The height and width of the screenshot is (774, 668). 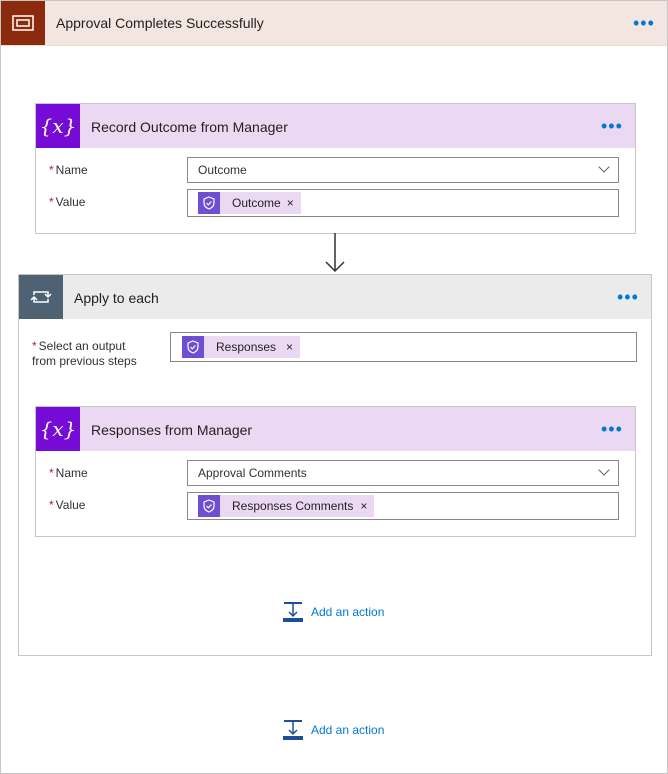 What do you see at coordinates (84, 361) in the screenshot?
I see `select-output-label-line2: from previous steps` at bounding box center [84, 361].